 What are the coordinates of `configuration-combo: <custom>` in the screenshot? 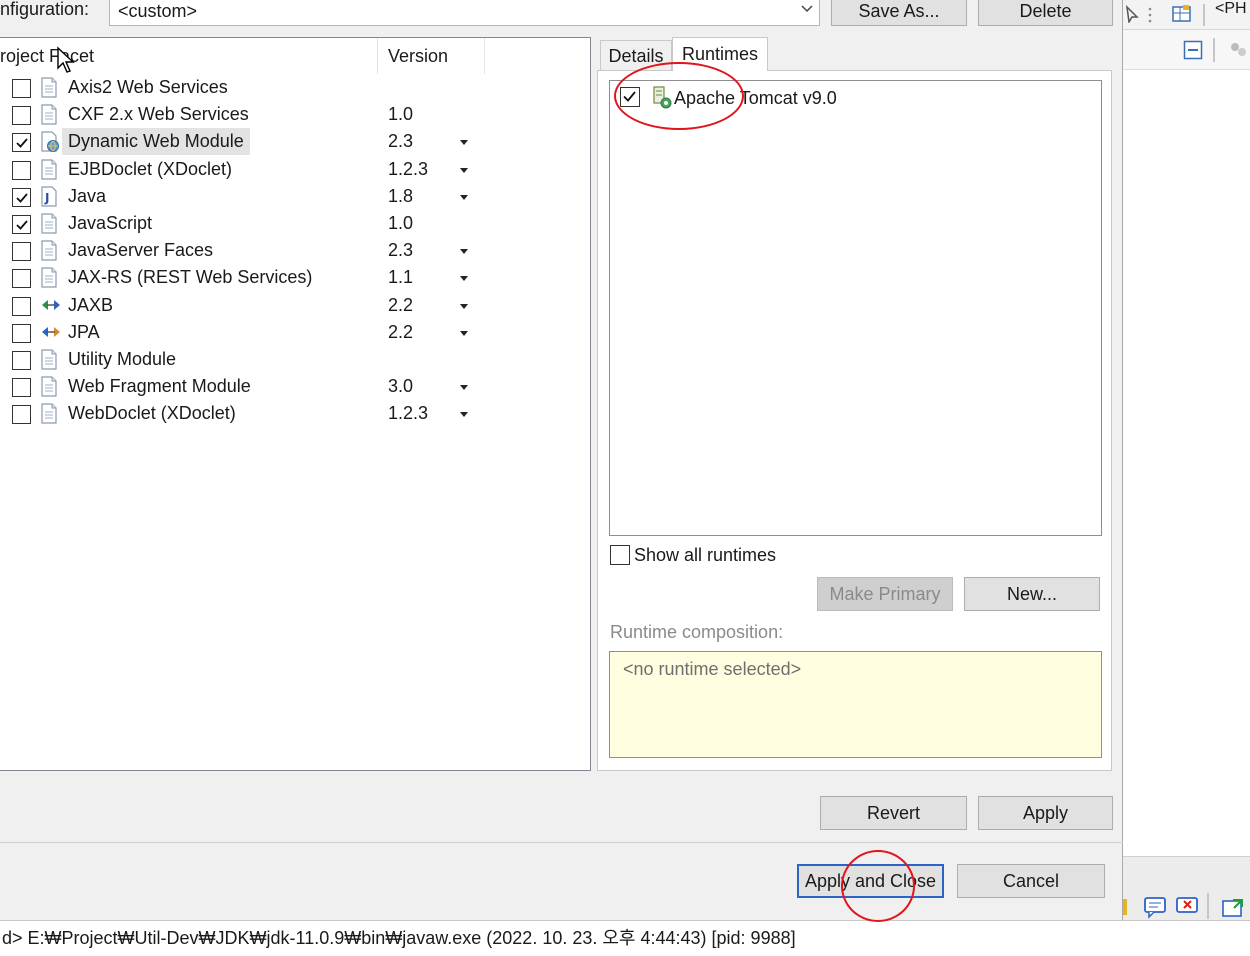 It's located at (464, 13).